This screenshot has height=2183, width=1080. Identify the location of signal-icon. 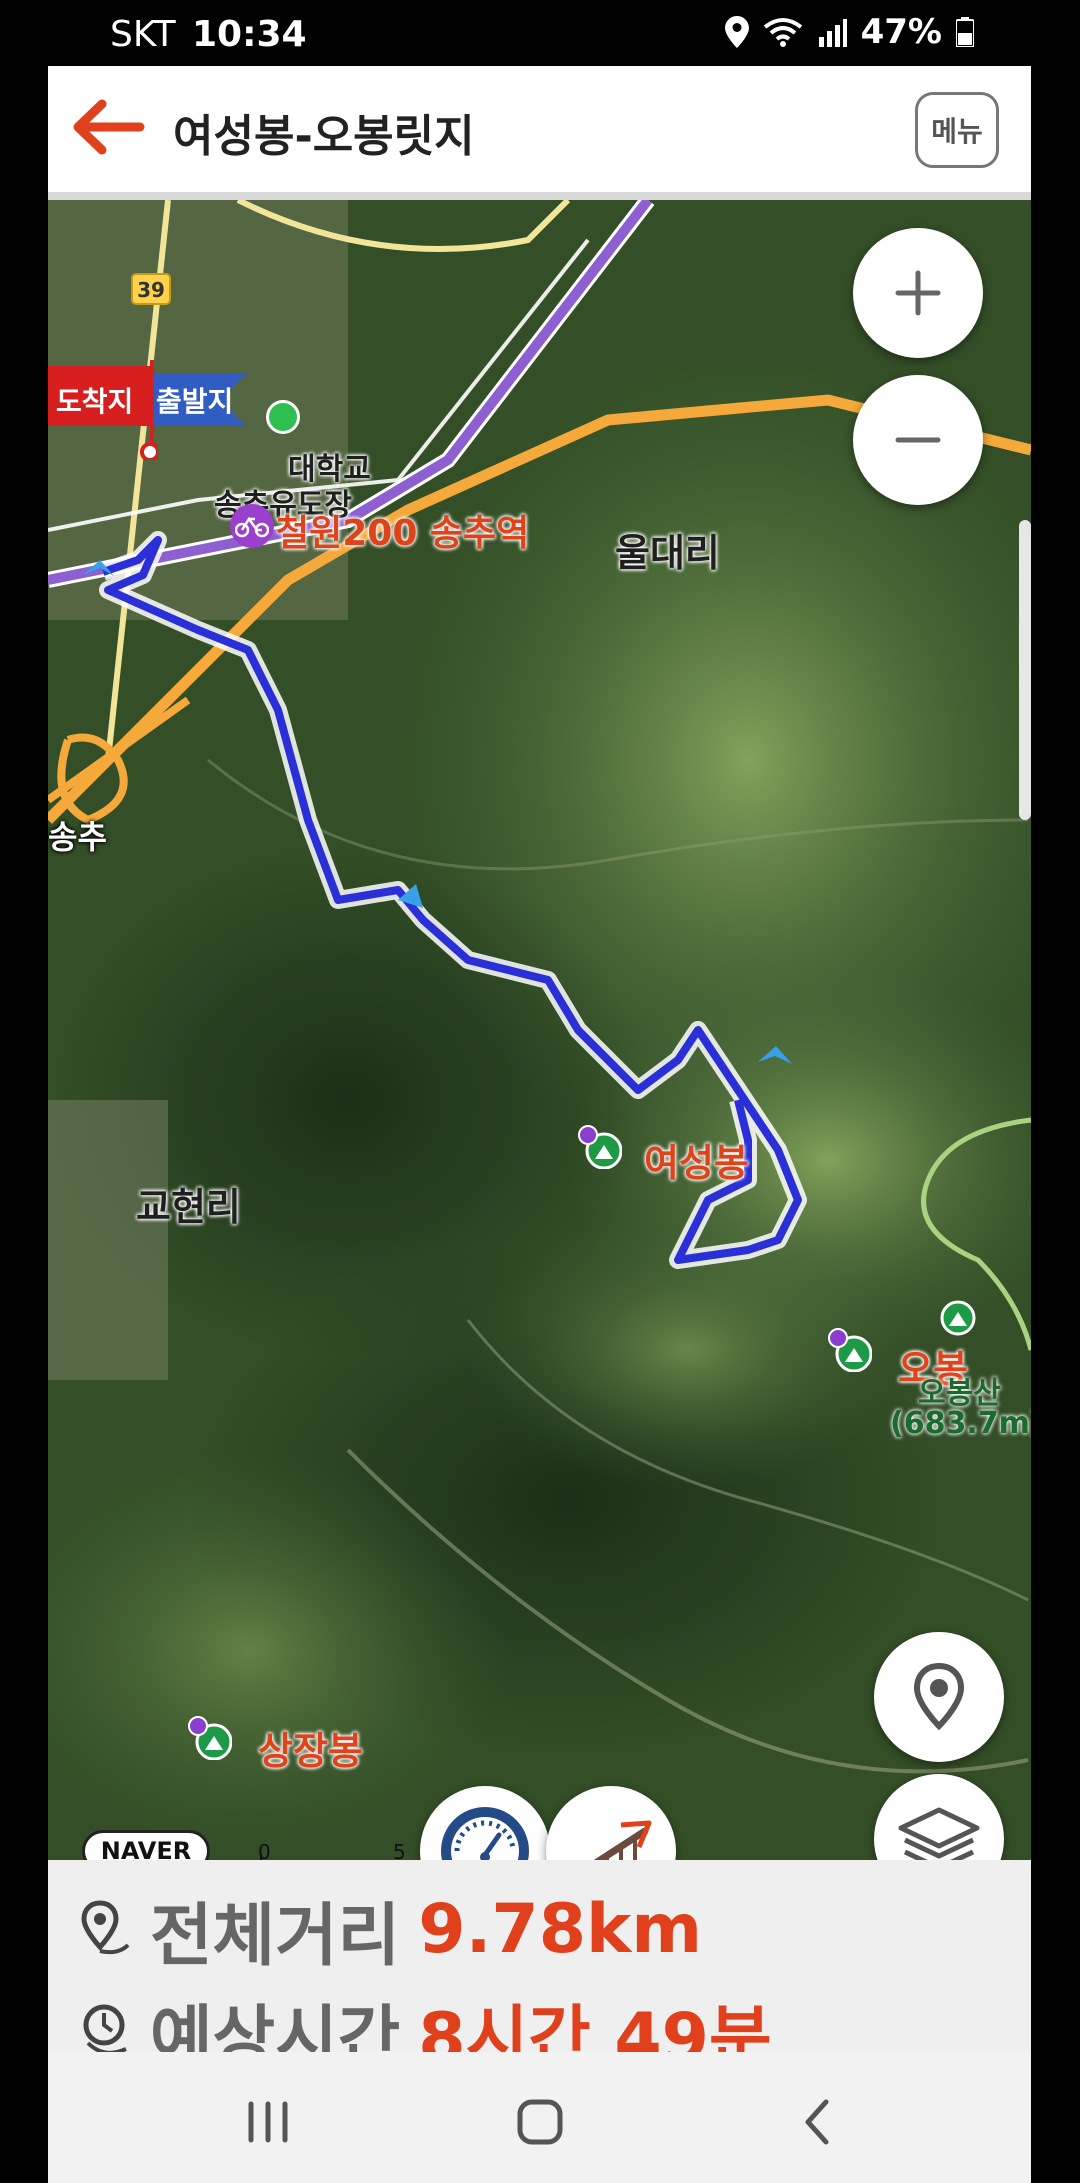
(832, 33).